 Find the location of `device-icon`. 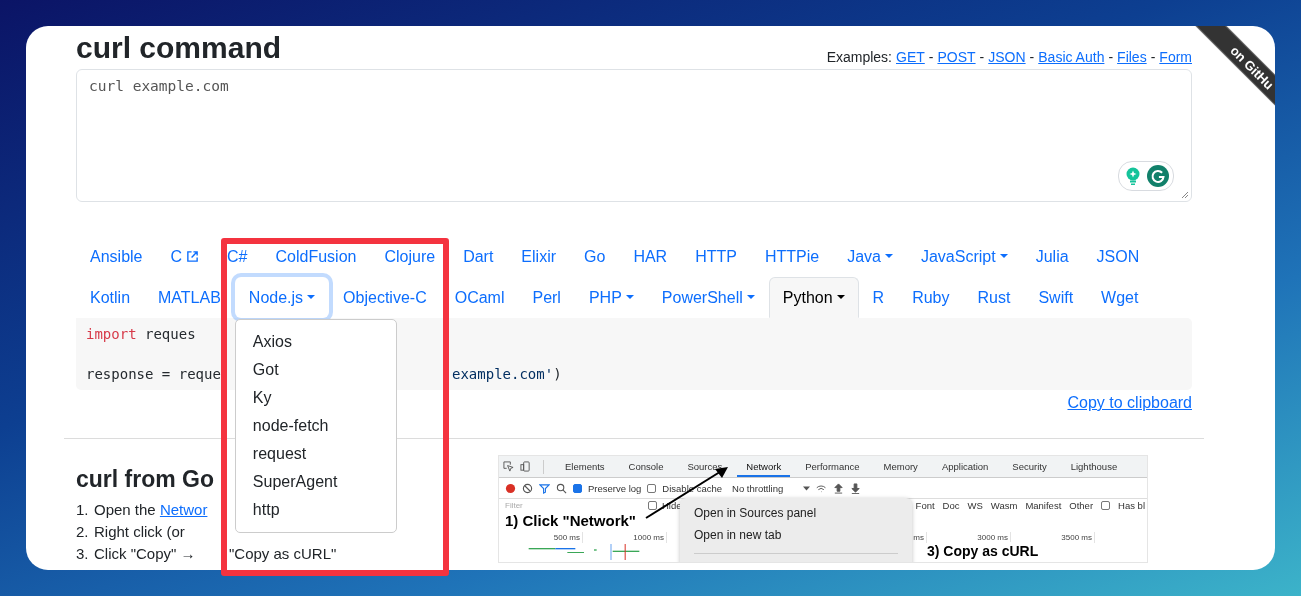

device-icon is located at coordinates (525, 466).